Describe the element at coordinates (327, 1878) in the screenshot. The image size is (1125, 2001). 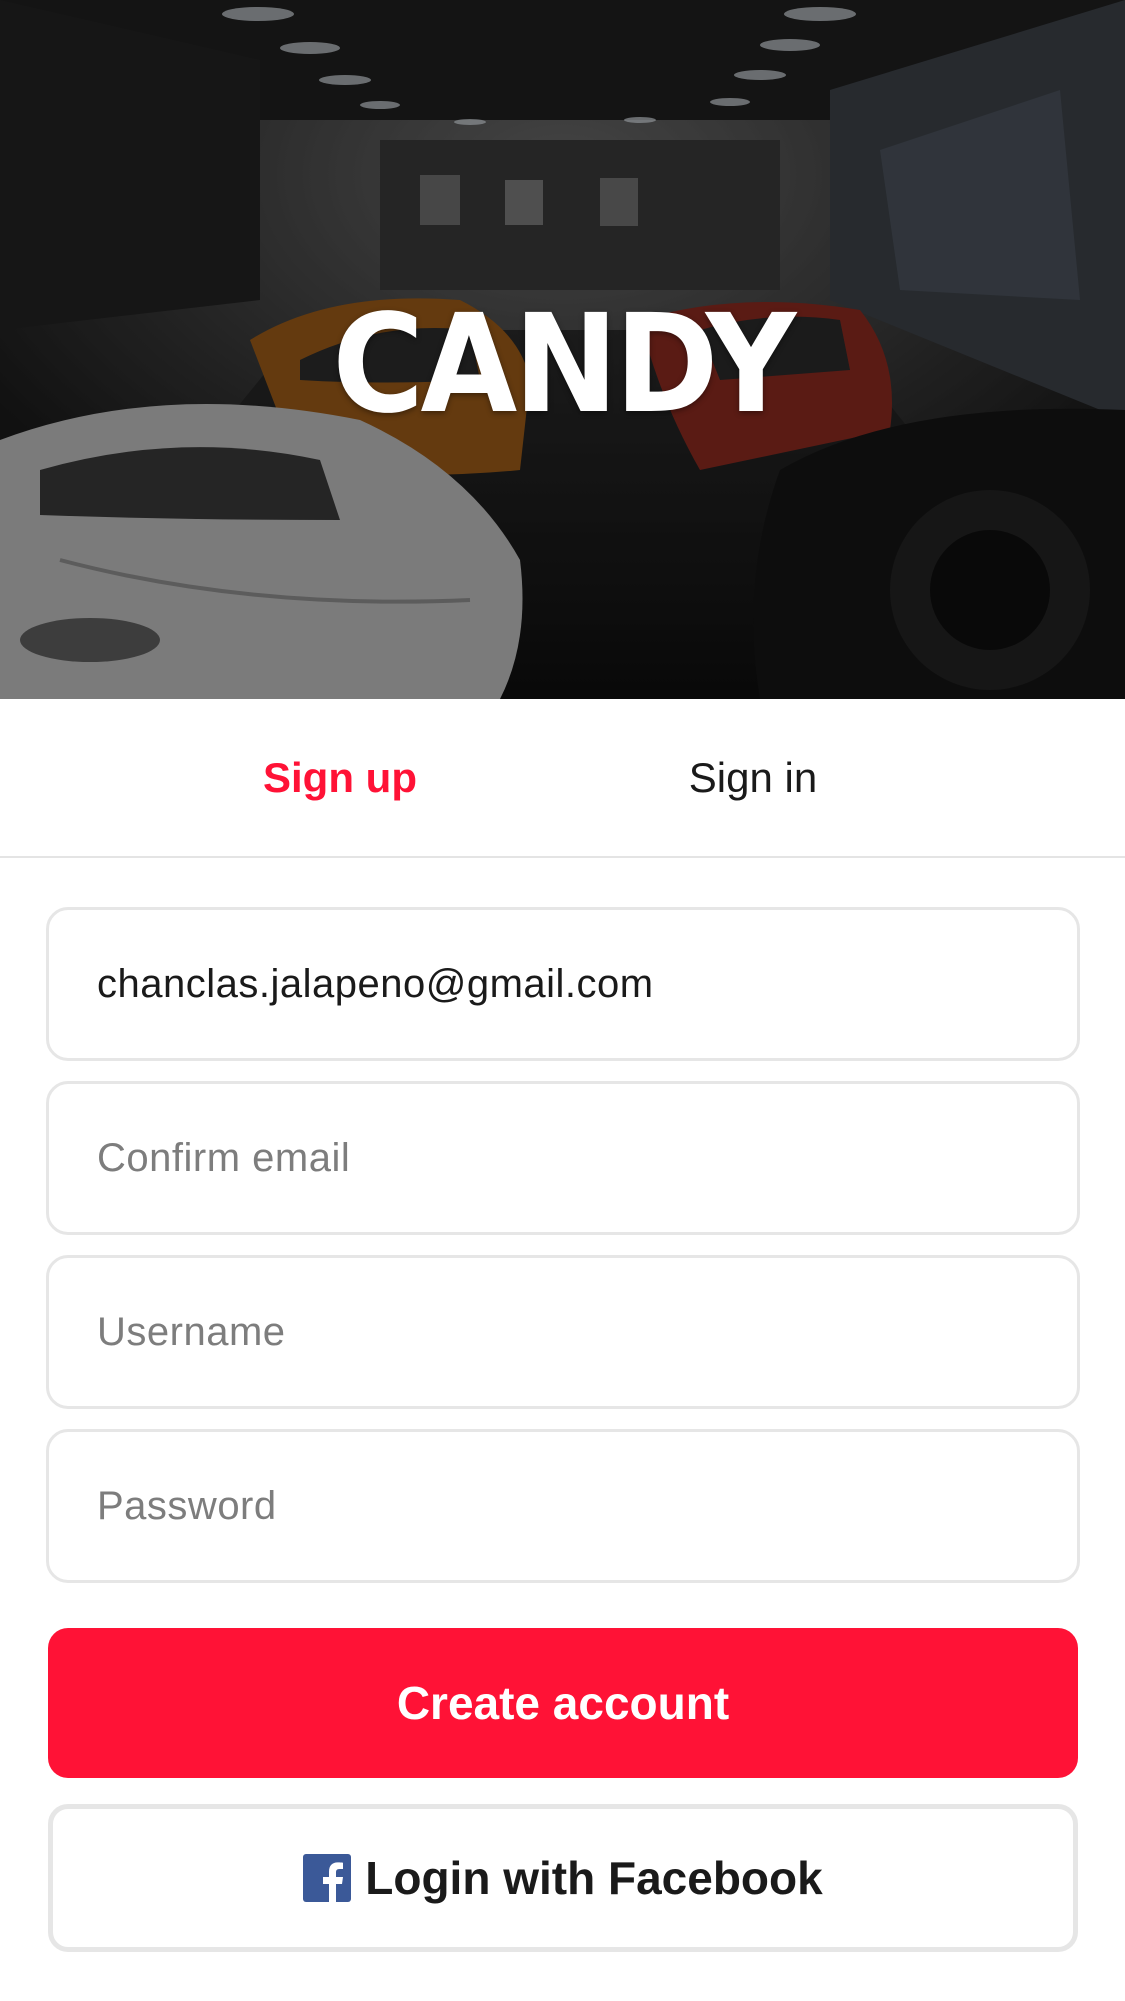
I see `facebook-icon` at that location.